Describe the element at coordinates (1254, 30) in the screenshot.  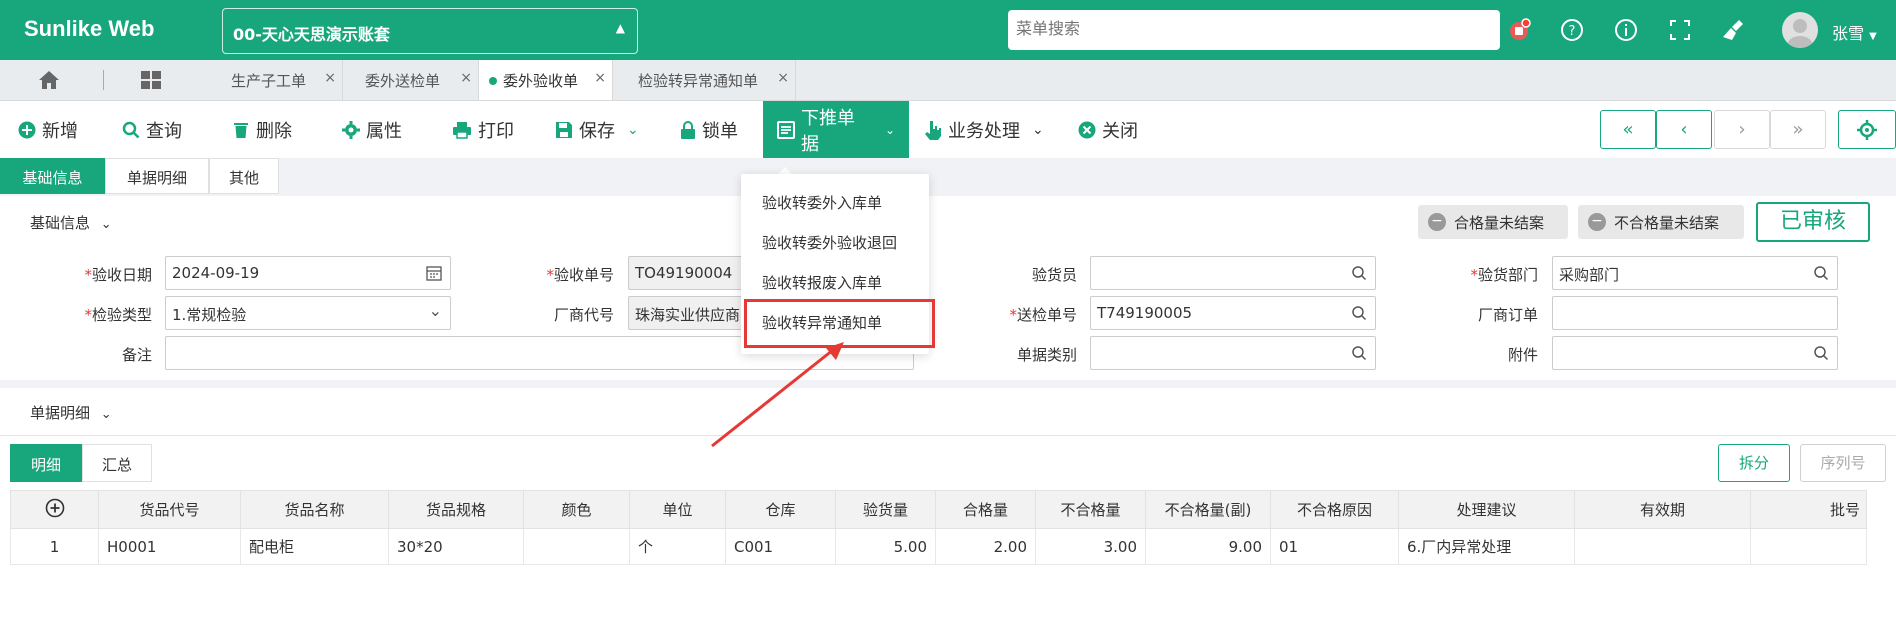
I see `menu-search-input` at that location.